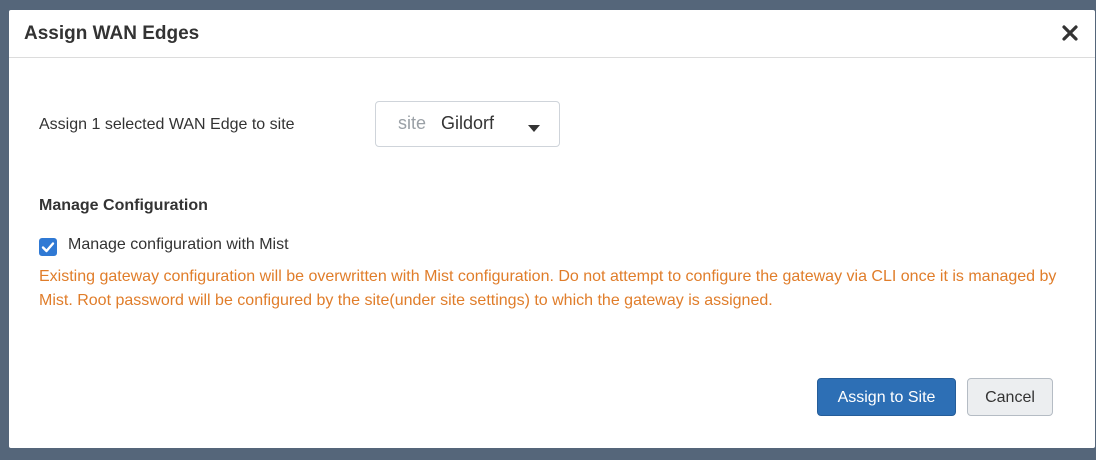 This screenshot has width=1096, height=460. Describe the element at coordinates (178, 245) in the screenshot. I see `manage-config-checkbox-label: Manage configuration with Mist` at that location.